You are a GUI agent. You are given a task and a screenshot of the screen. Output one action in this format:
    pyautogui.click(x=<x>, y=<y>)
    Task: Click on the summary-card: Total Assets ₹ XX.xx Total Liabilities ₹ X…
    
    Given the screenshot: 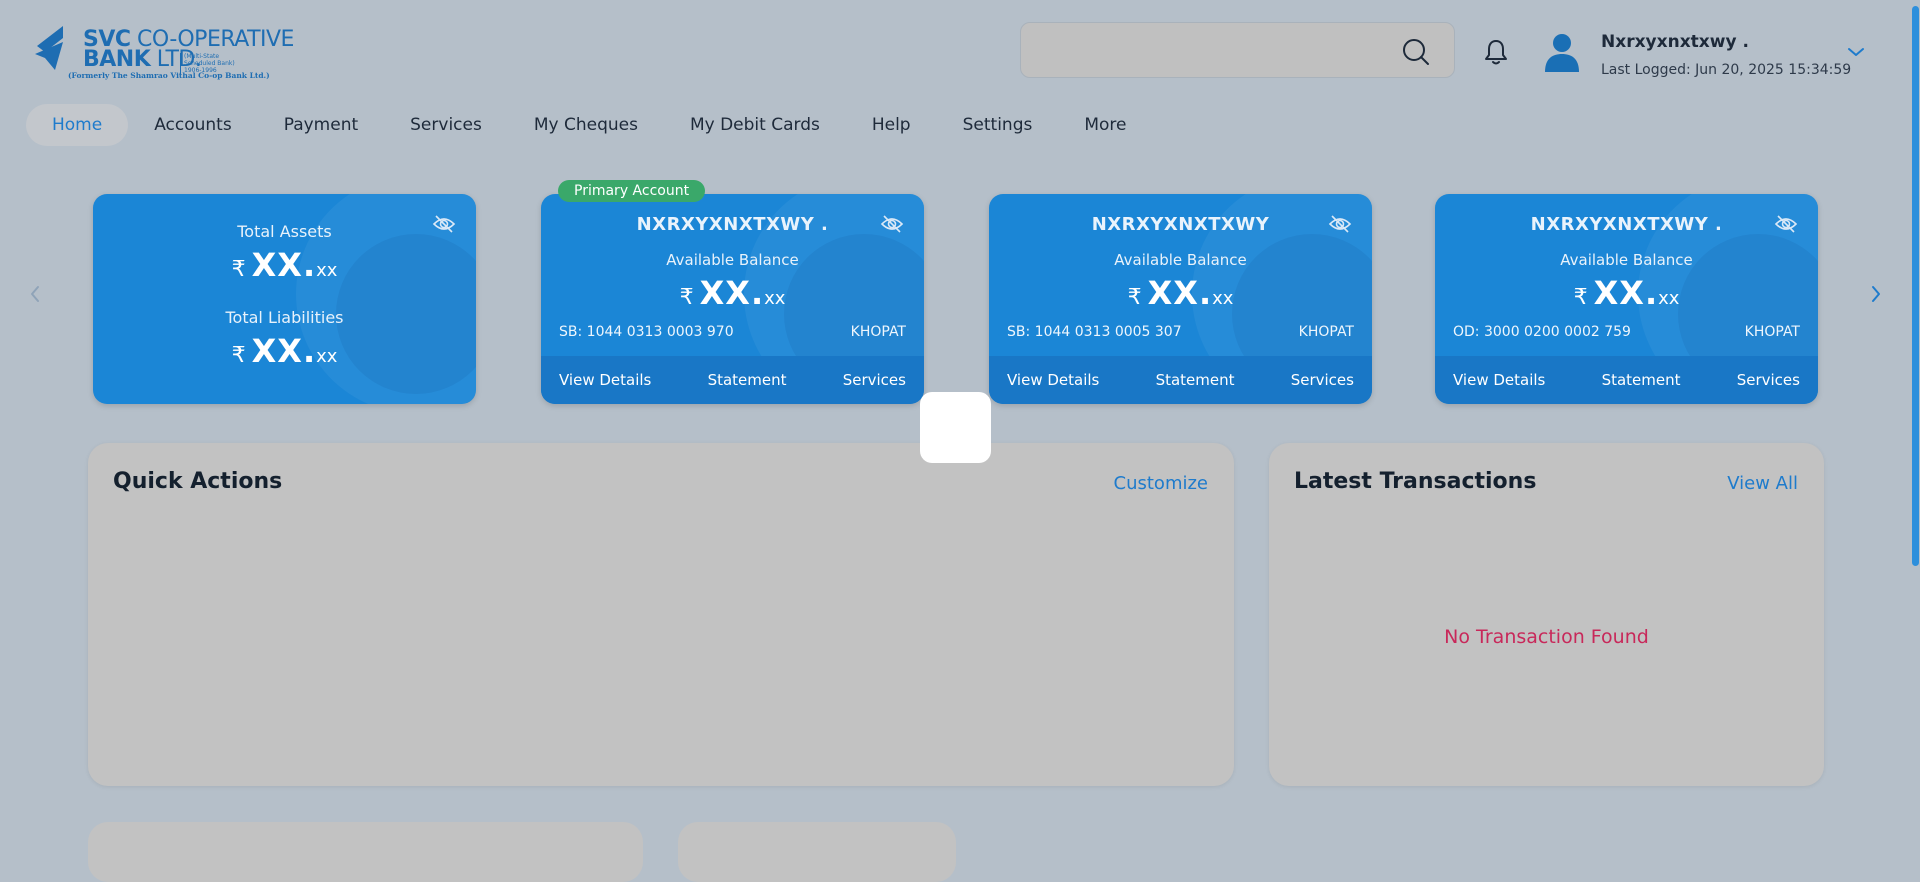 What is the action you would take?
    pyautogui.click(x=284, y=299)
    